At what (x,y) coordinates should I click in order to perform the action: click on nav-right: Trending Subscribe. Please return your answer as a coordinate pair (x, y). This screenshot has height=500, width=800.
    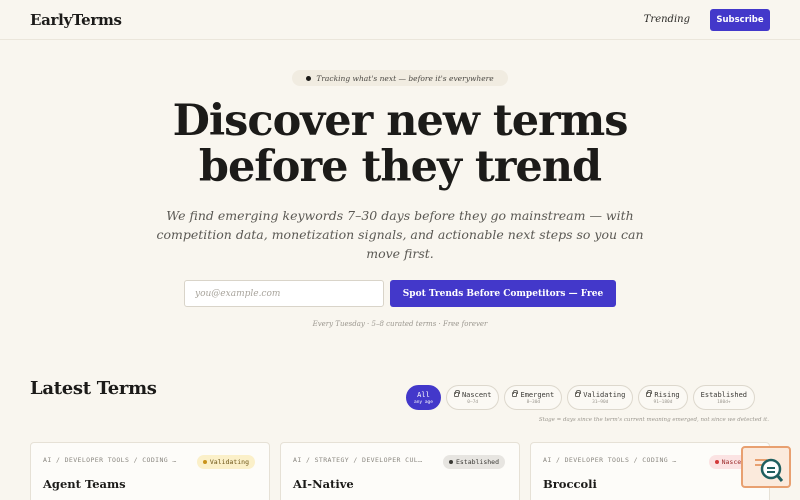
    Looking at the image, I should click on (707, 19).